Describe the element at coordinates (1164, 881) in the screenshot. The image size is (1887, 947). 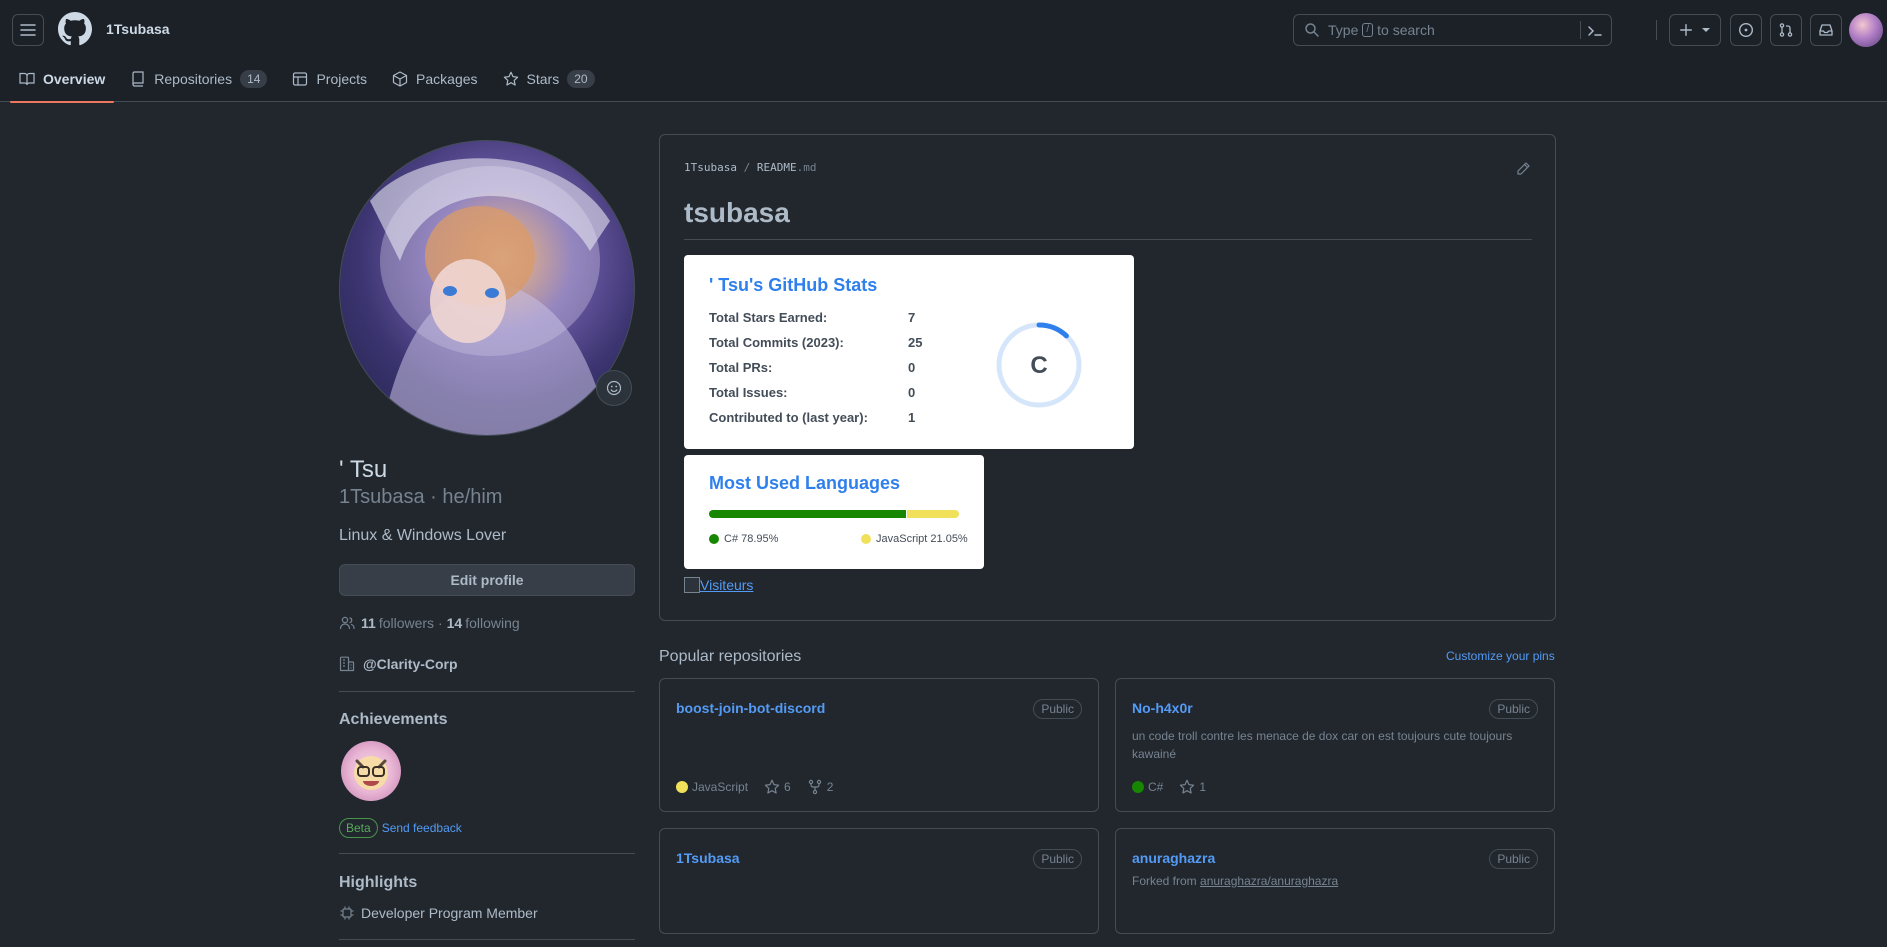
I see `forked-from-label: Forked from` at that location.